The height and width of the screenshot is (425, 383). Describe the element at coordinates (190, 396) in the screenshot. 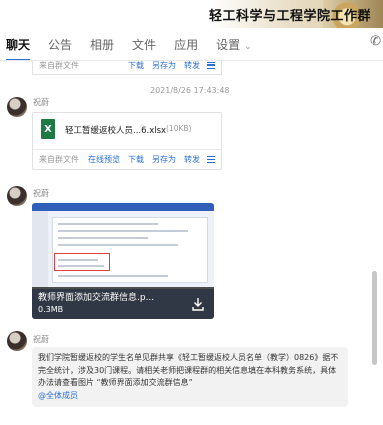

I see `mention-all: @全体成员` at that location.